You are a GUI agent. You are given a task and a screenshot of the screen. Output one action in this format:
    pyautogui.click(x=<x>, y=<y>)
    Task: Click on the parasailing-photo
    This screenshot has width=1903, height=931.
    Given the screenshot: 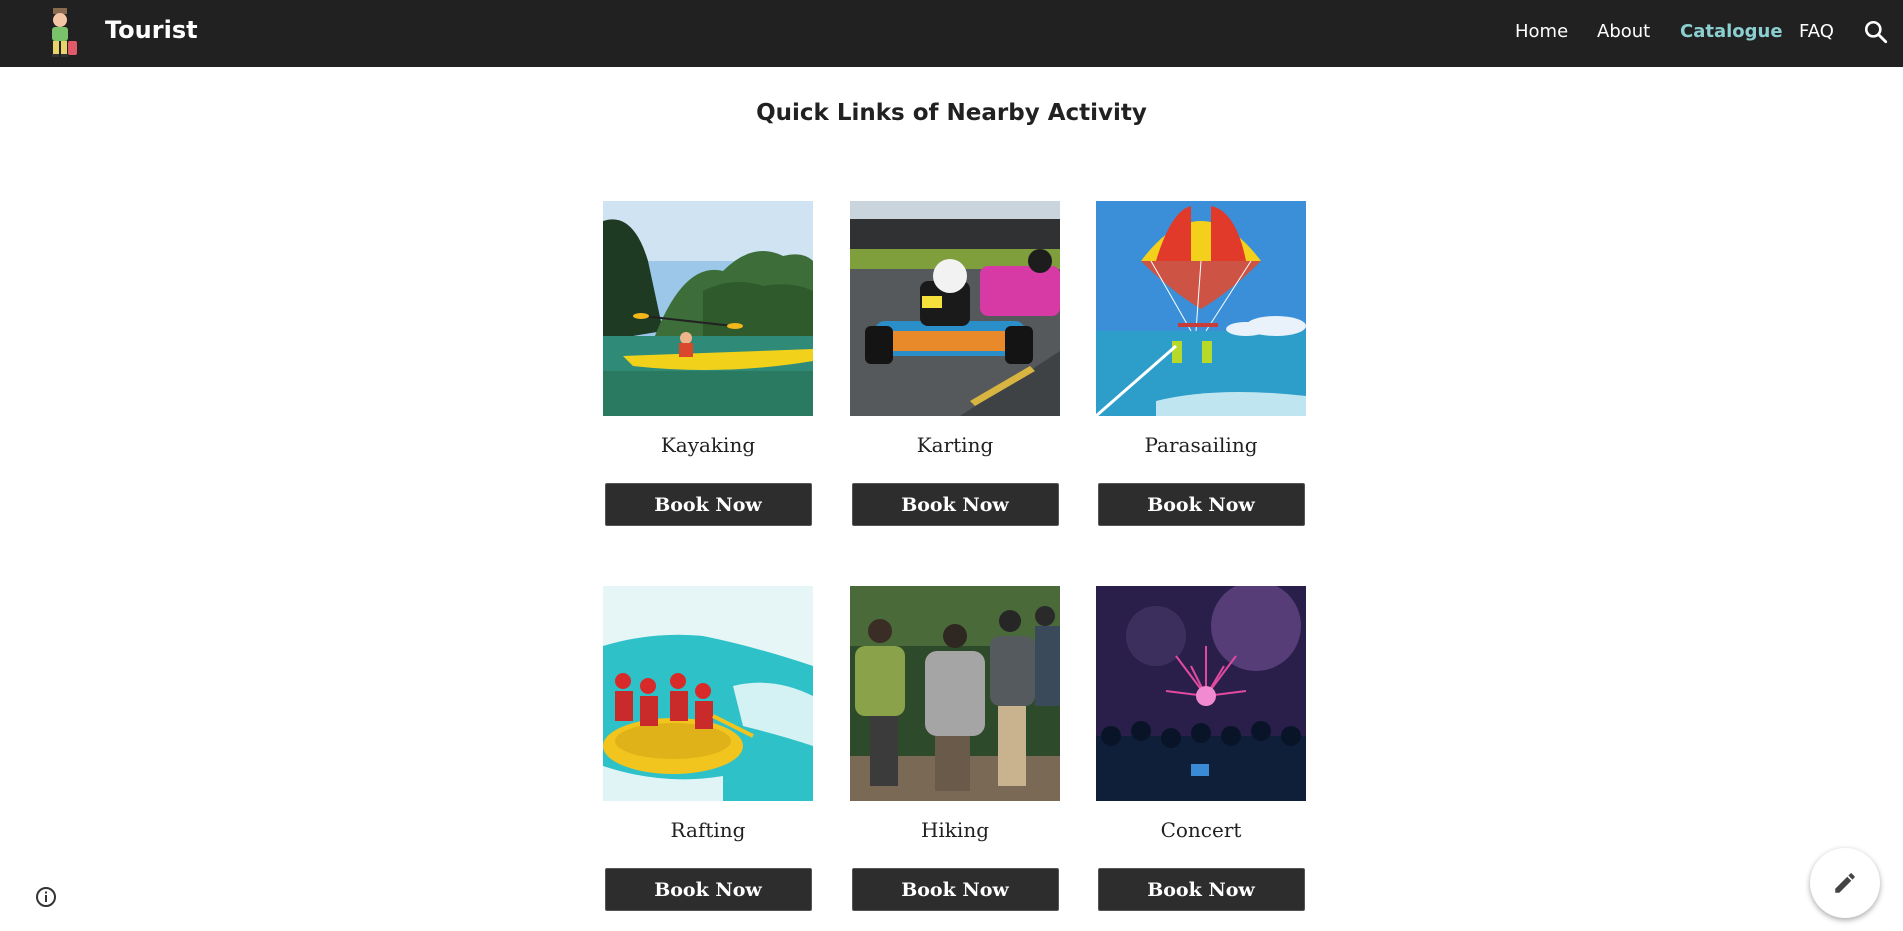 What is the action you would take?
    pyautogui.click(x=1201, y=308)
    